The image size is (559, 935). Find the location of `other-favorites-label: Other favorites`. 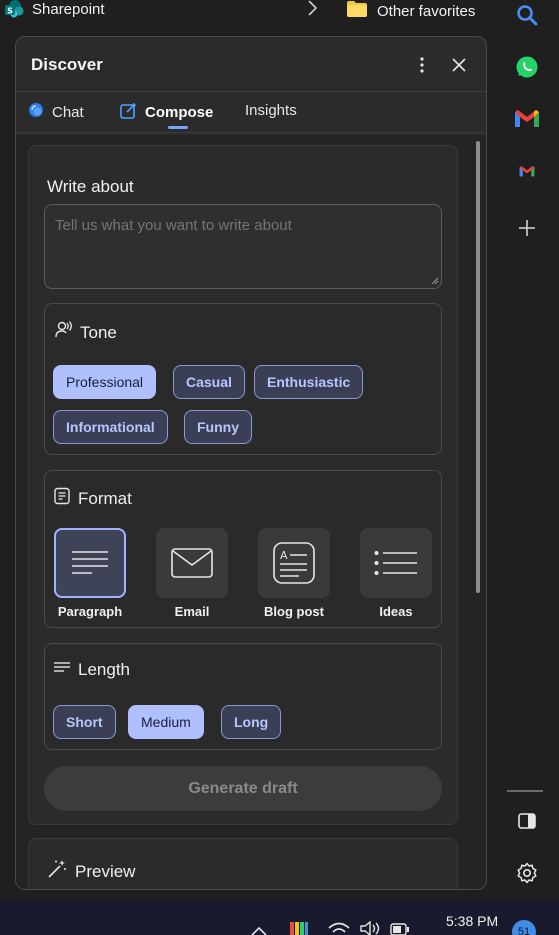

other-favorites-label: Other favorites is located at coordinates (426, 11).